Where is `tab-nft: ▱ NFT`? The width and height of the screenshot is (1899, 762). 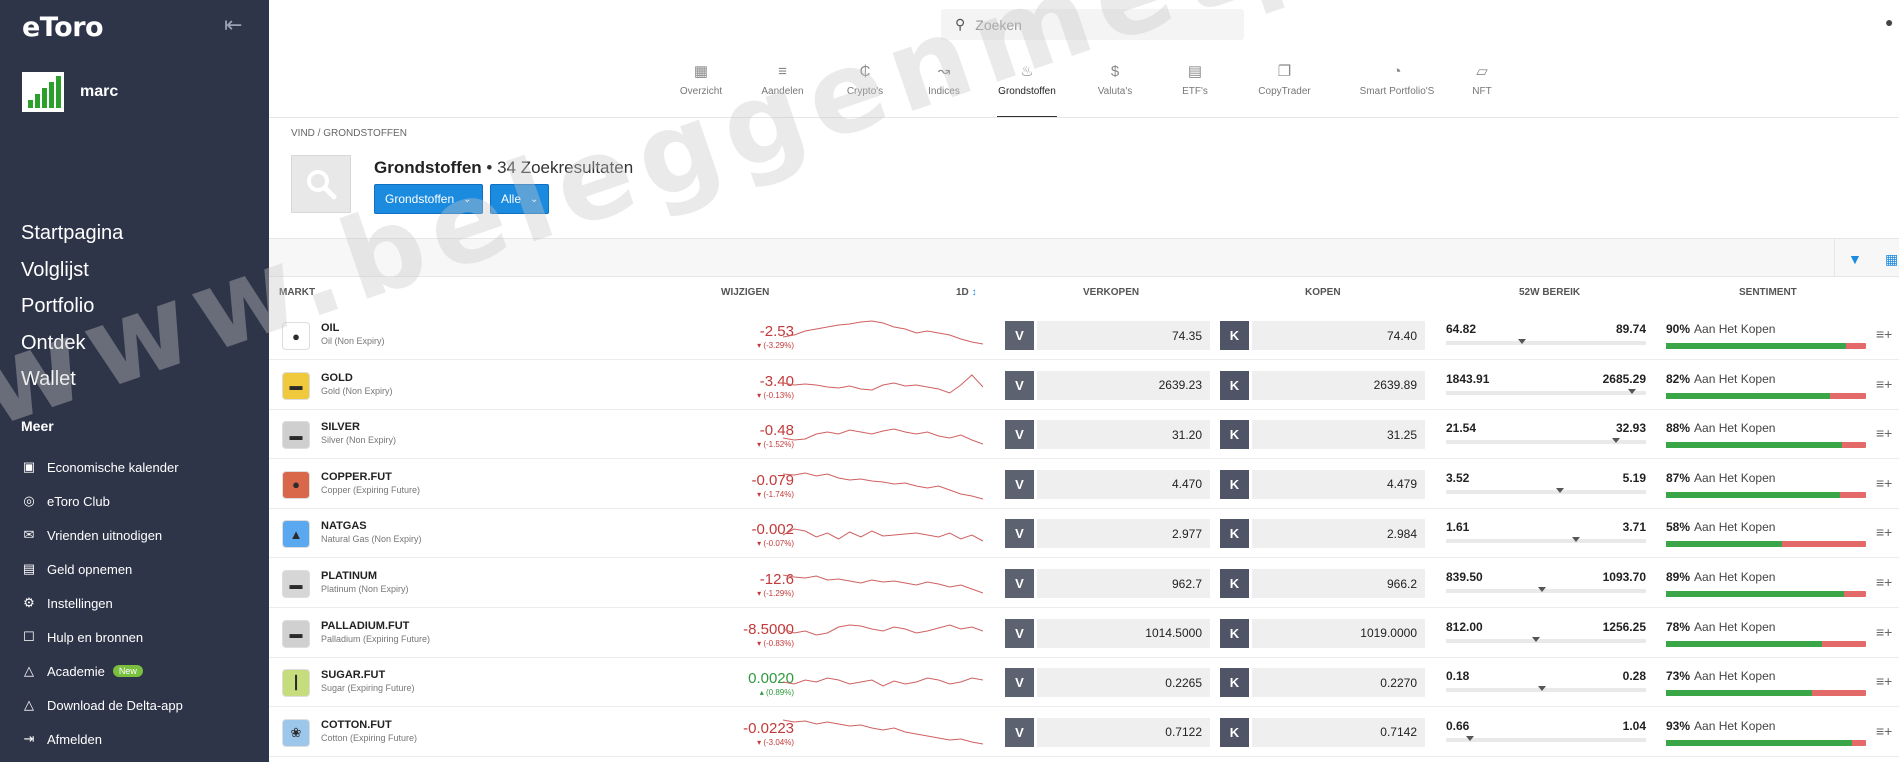 tab-nft: ▱ NFT is located at coordinates (1482, 90).